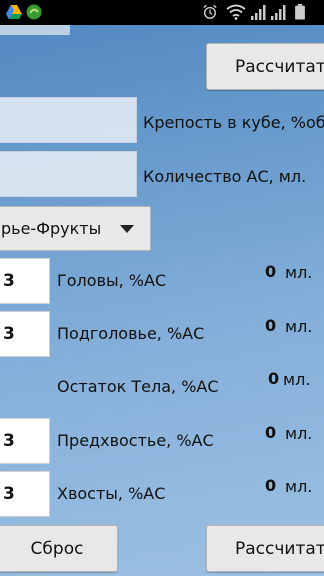 This screenshot has height=576, width=324. I want to click on calculate-button-top: Рассчитать, so click(265, 66).